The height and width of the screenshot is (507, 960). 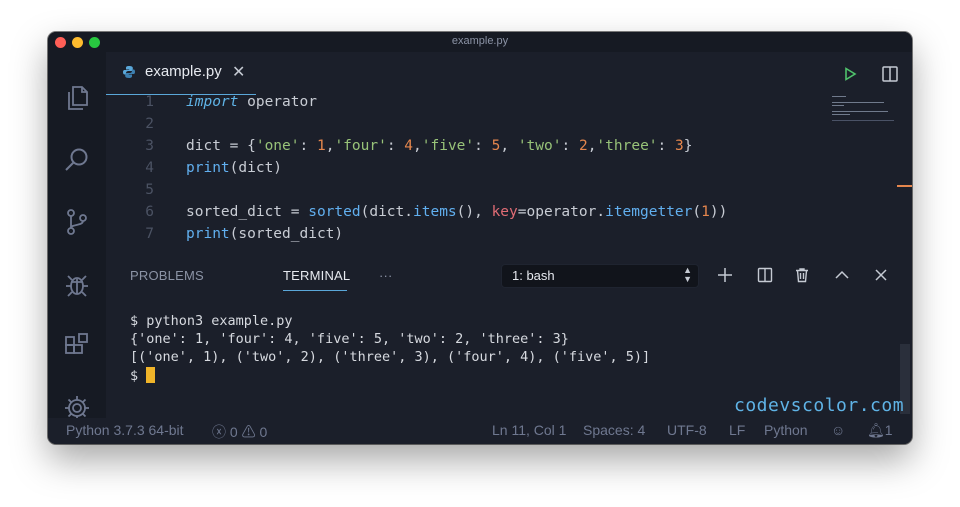 I want to click on split-terminal-icon, so click(x=765, y=275).